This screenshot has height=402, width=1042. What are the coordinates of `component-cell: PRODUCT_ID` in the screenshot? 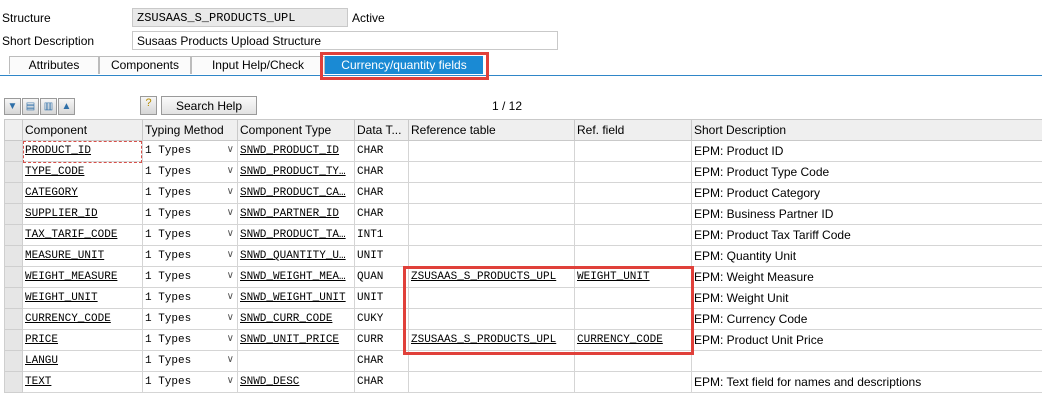 It's located at (82, 151).